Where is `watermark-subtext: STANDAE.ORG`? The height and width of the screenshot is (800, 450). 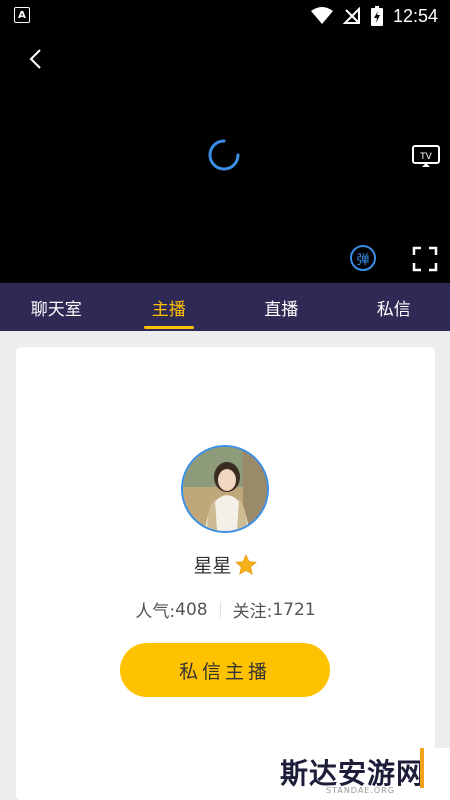 watermark-subtext: STANDAE.ORG is located at coordinates (360, 790).